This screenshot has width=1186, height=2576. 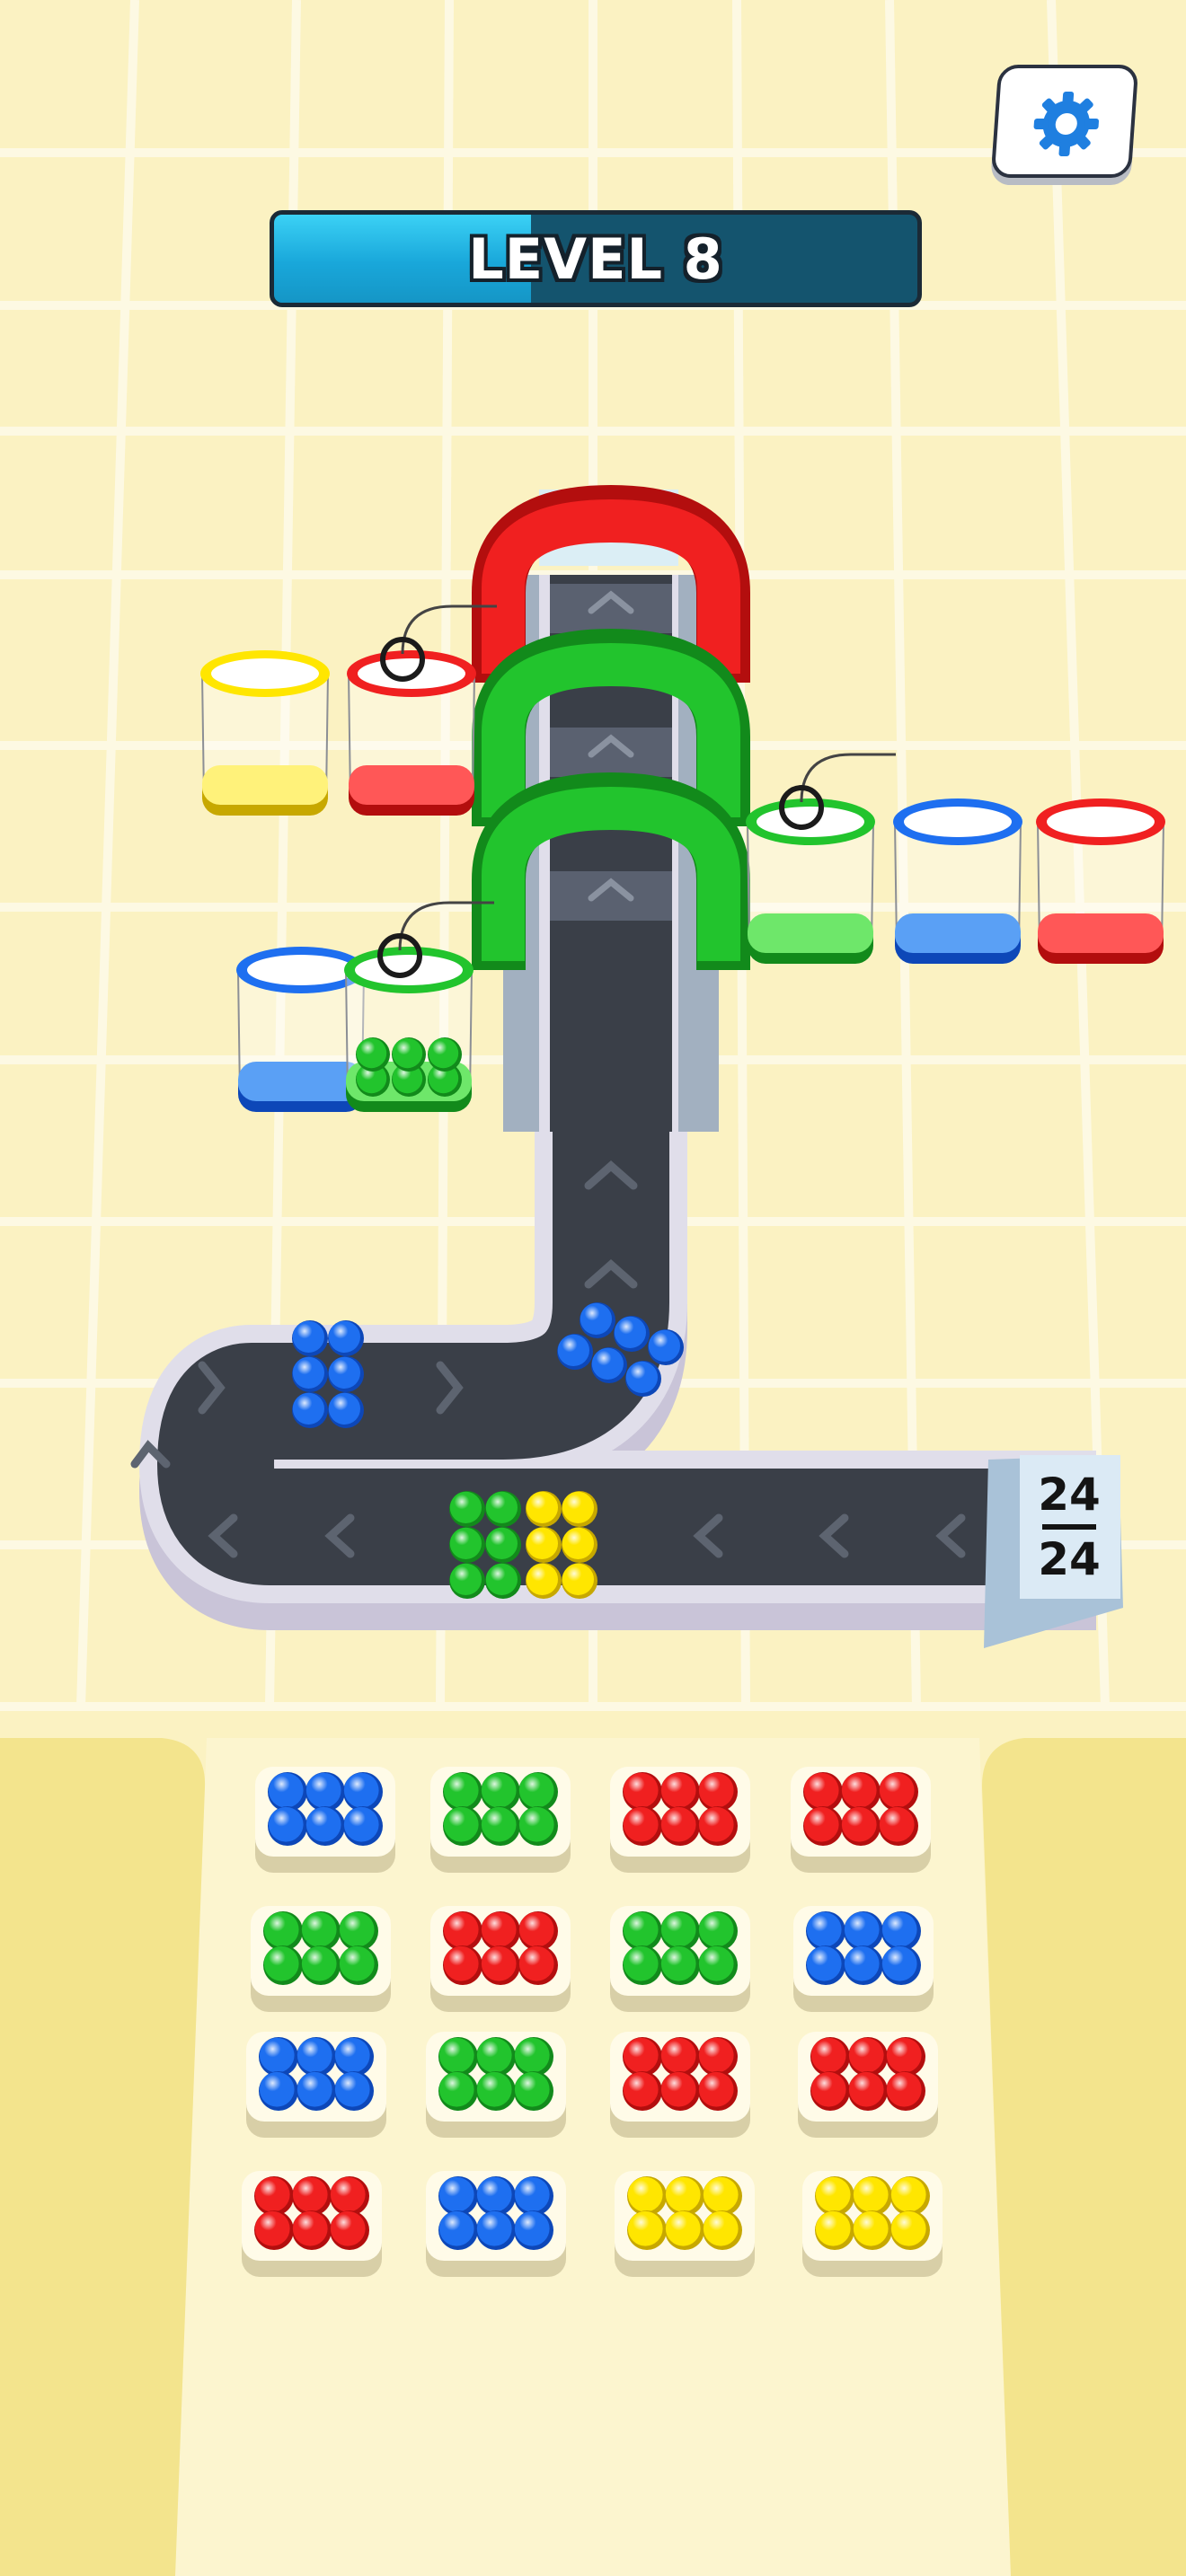 I want to click on gear-icon, so click(x=1066, y=124).